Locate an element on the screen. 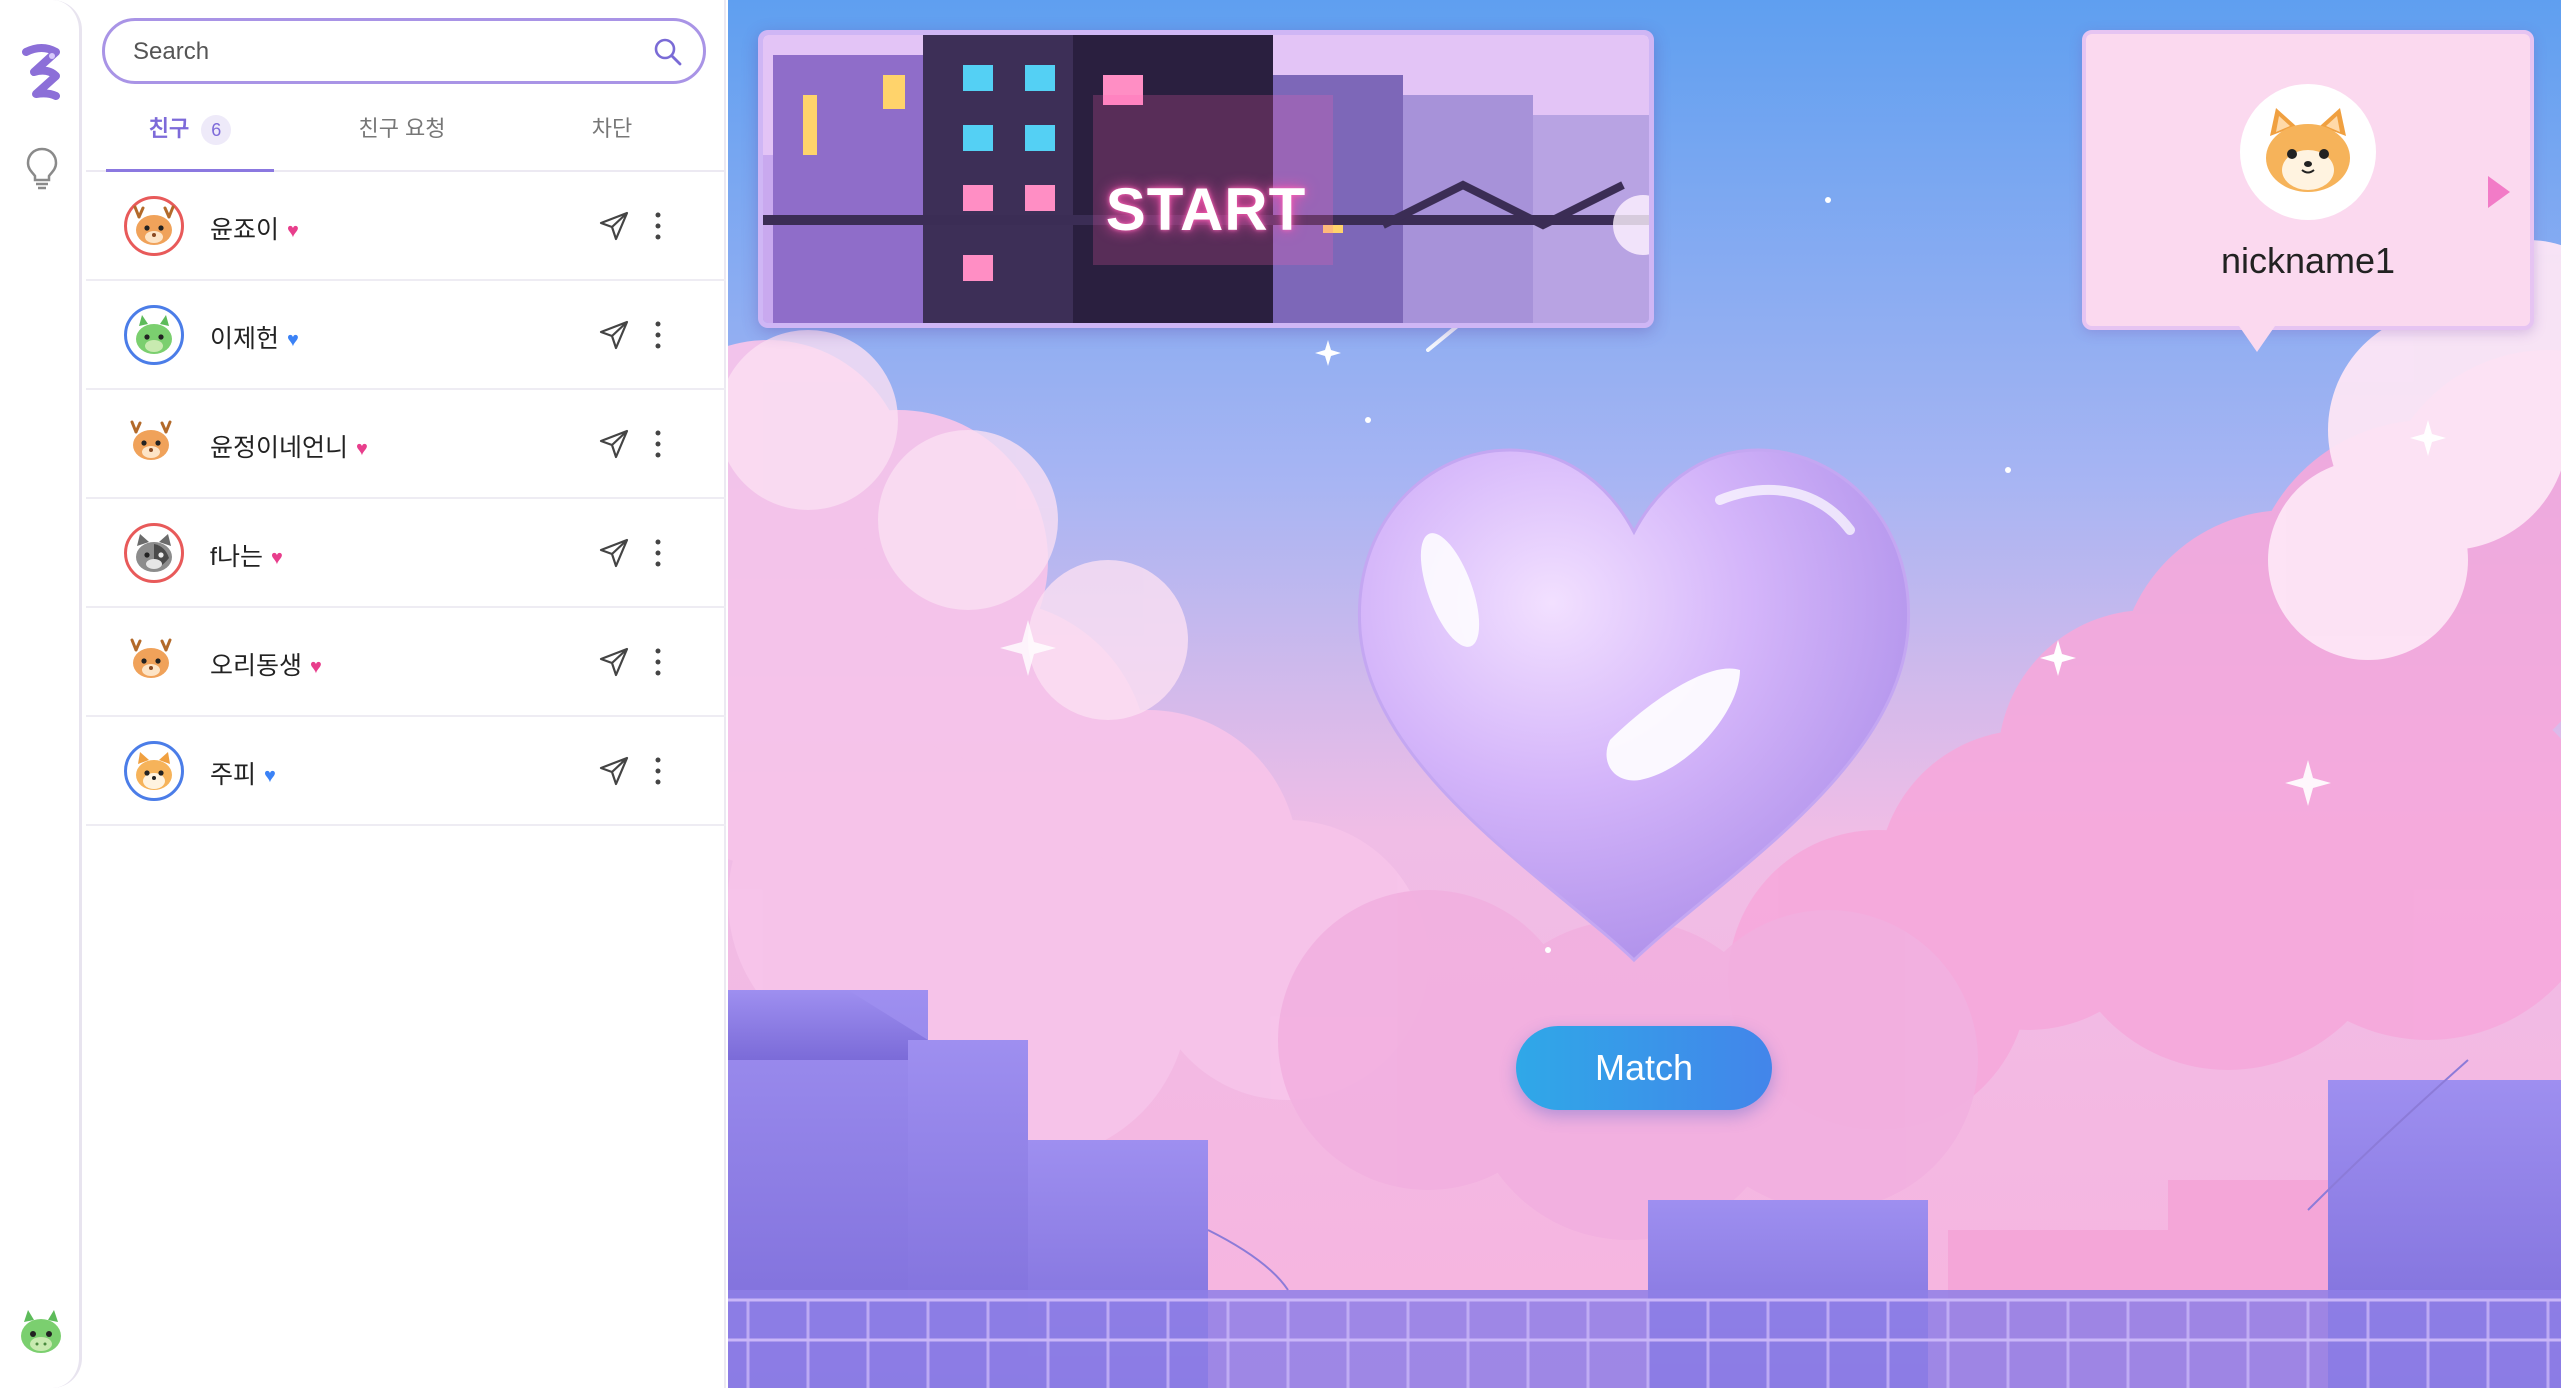 This screenshot has height=1388, width=2561. tab-friends: 친구 6 is located at coordinates (190, 138).